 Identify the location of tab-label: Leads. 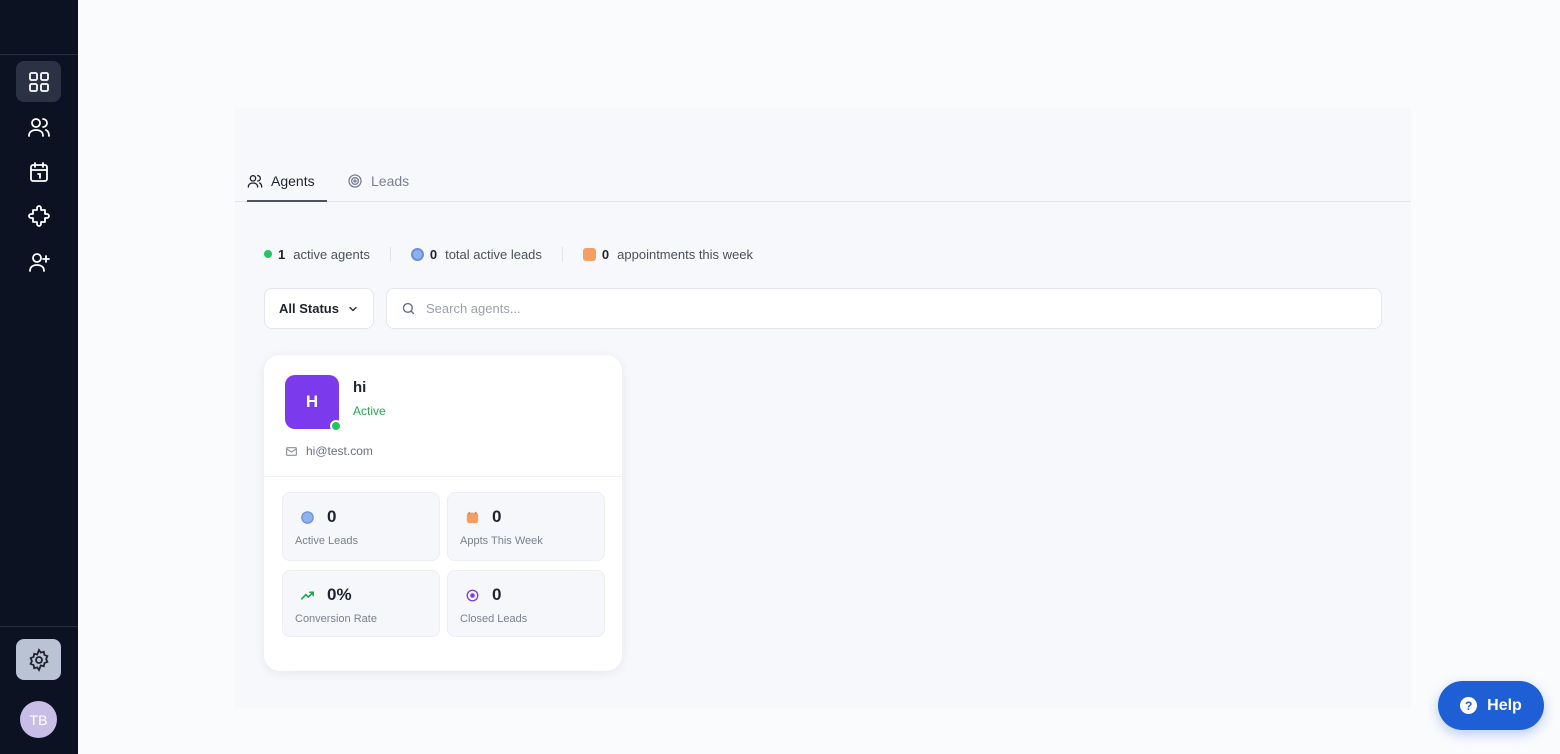
(390, 180).